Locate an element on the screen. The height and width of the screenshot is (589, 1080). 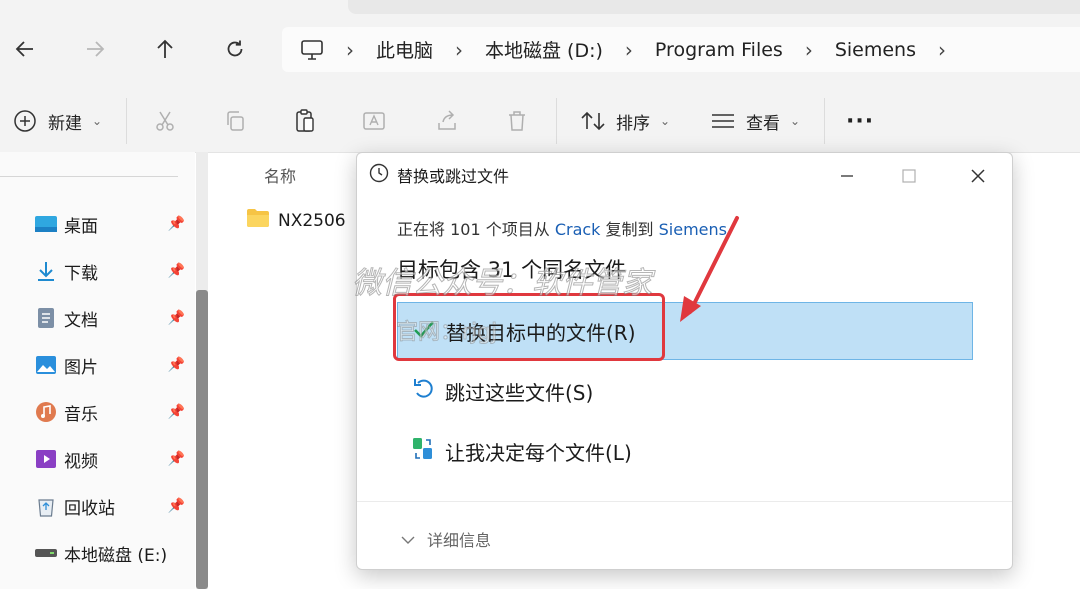
view-button: 查看 ⌄ is located at coordinates (754, 121).